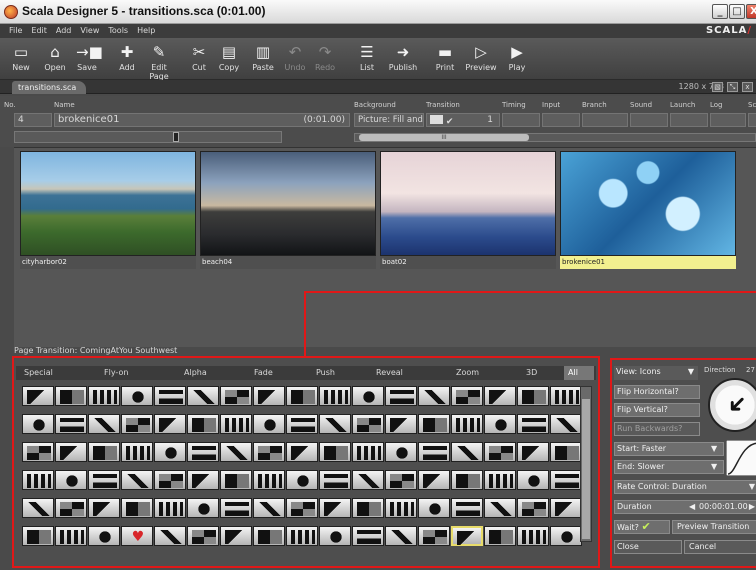 Image resolution: width=756 pixels, height=570 pixels. I want to click on undo-button: ↶ Undo, so click(295, 60).